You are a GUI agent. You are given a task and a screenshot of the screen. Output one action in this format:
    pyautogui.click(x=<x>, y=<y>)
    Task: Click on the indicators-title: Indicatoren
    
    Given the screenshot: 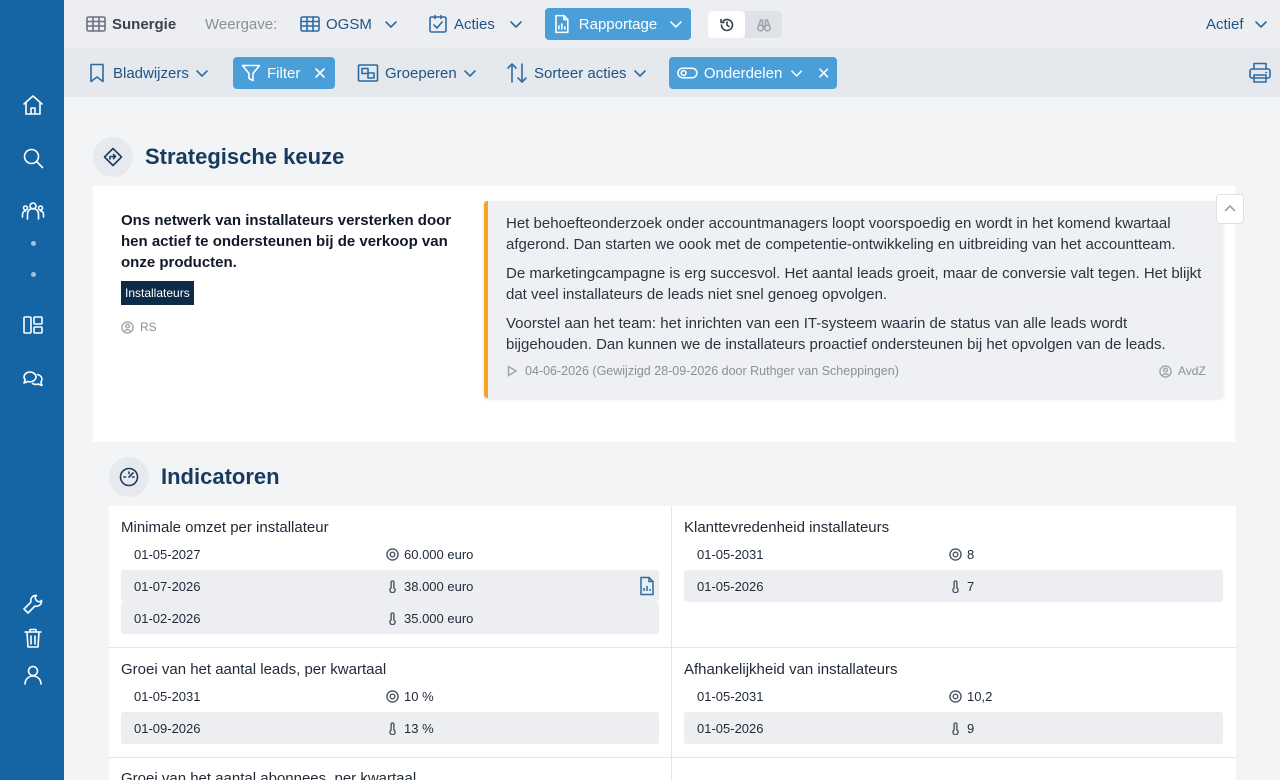 What is the action you would take?
    pyautogui.click(x=220, y=476)
    